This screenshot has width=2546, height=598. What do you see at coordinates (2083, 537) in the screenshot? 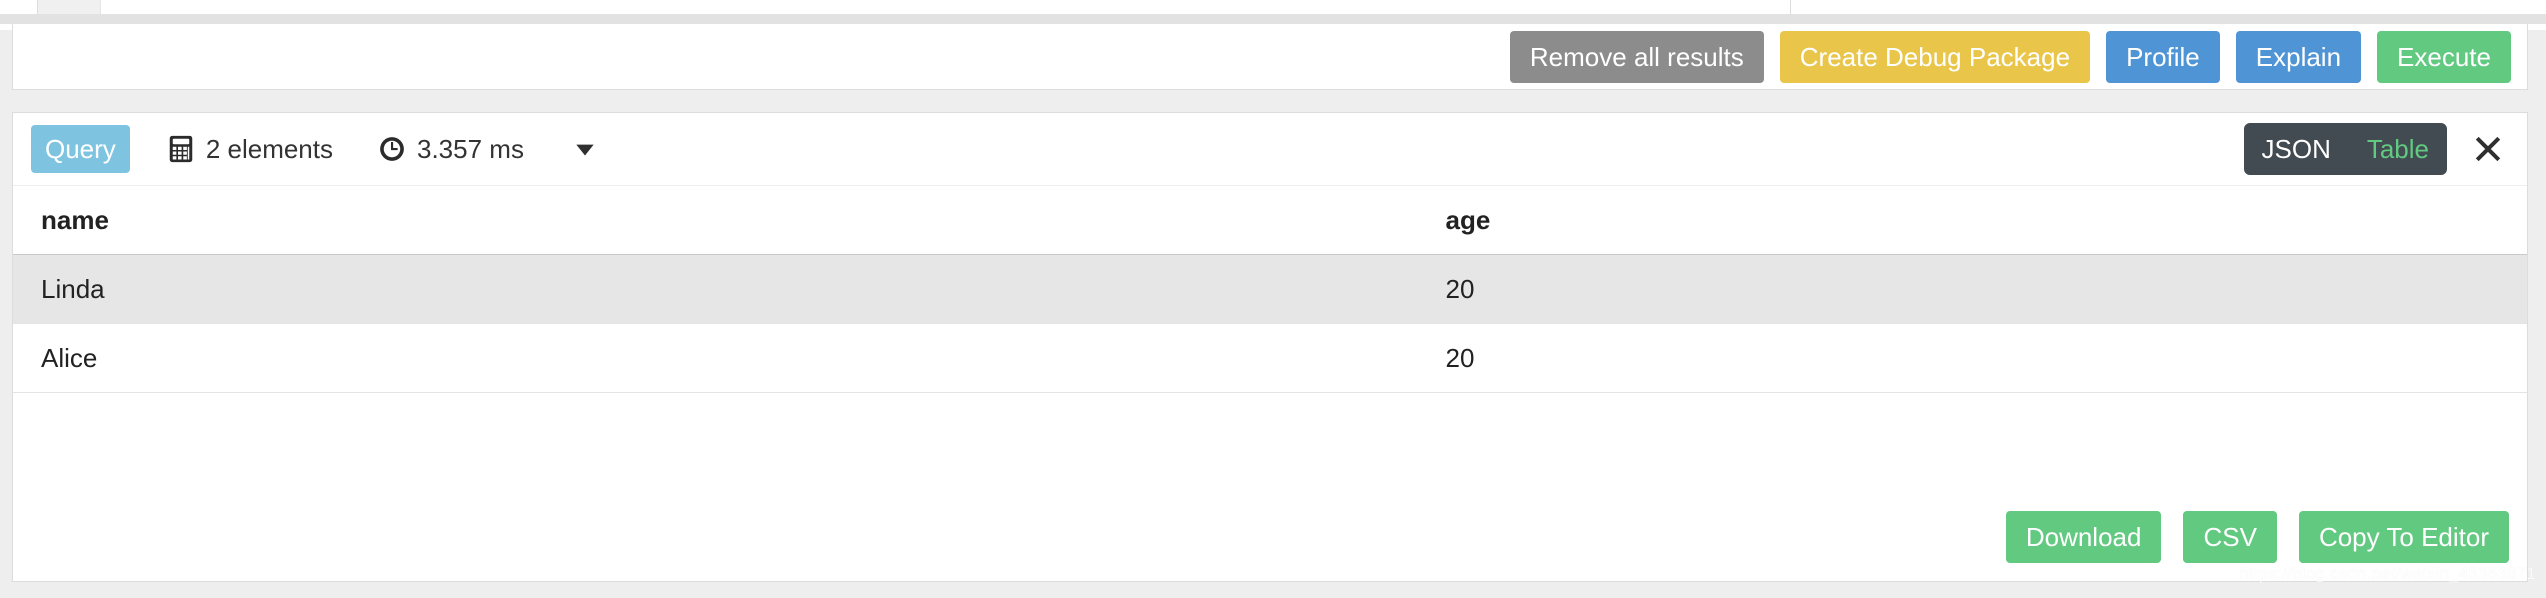
I see `download-button: Download` at bounding box center [2083, 537].